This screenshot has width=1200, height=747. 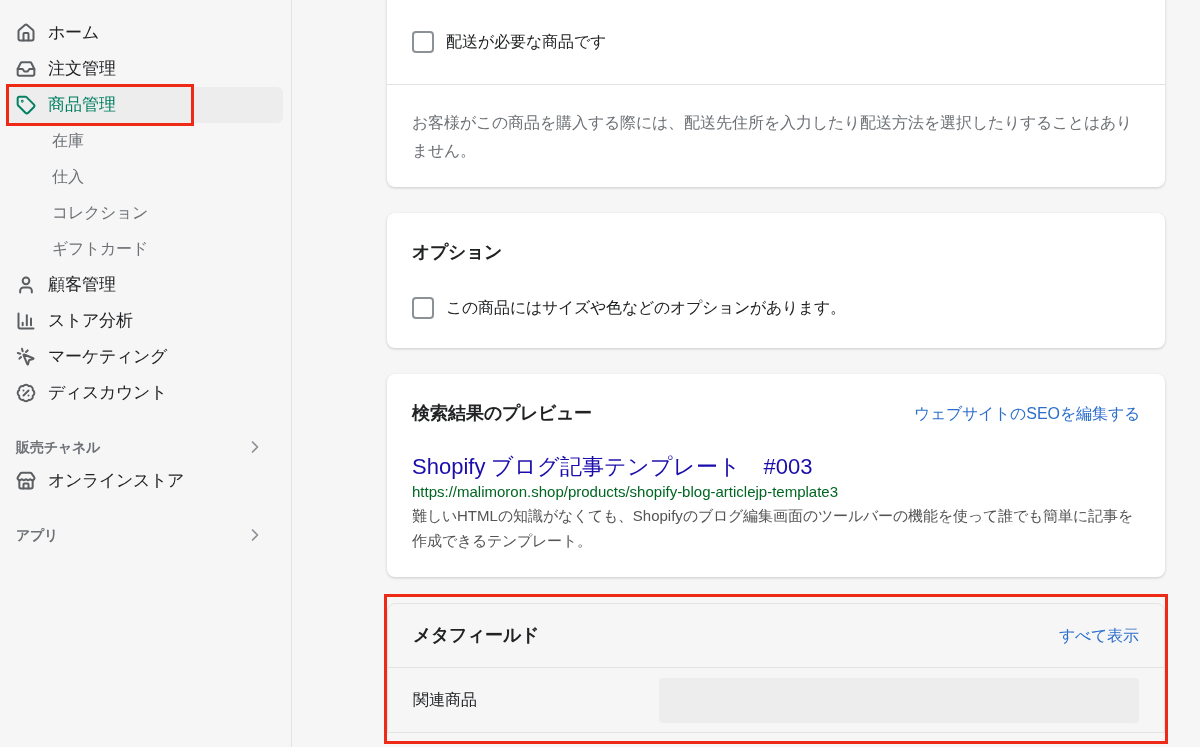 What do you see at coordinates (776, 467) in the screenshot?
I see `preview-title: Shopify ブログ記事テンプレート #003` at bounding box center [776, 467].